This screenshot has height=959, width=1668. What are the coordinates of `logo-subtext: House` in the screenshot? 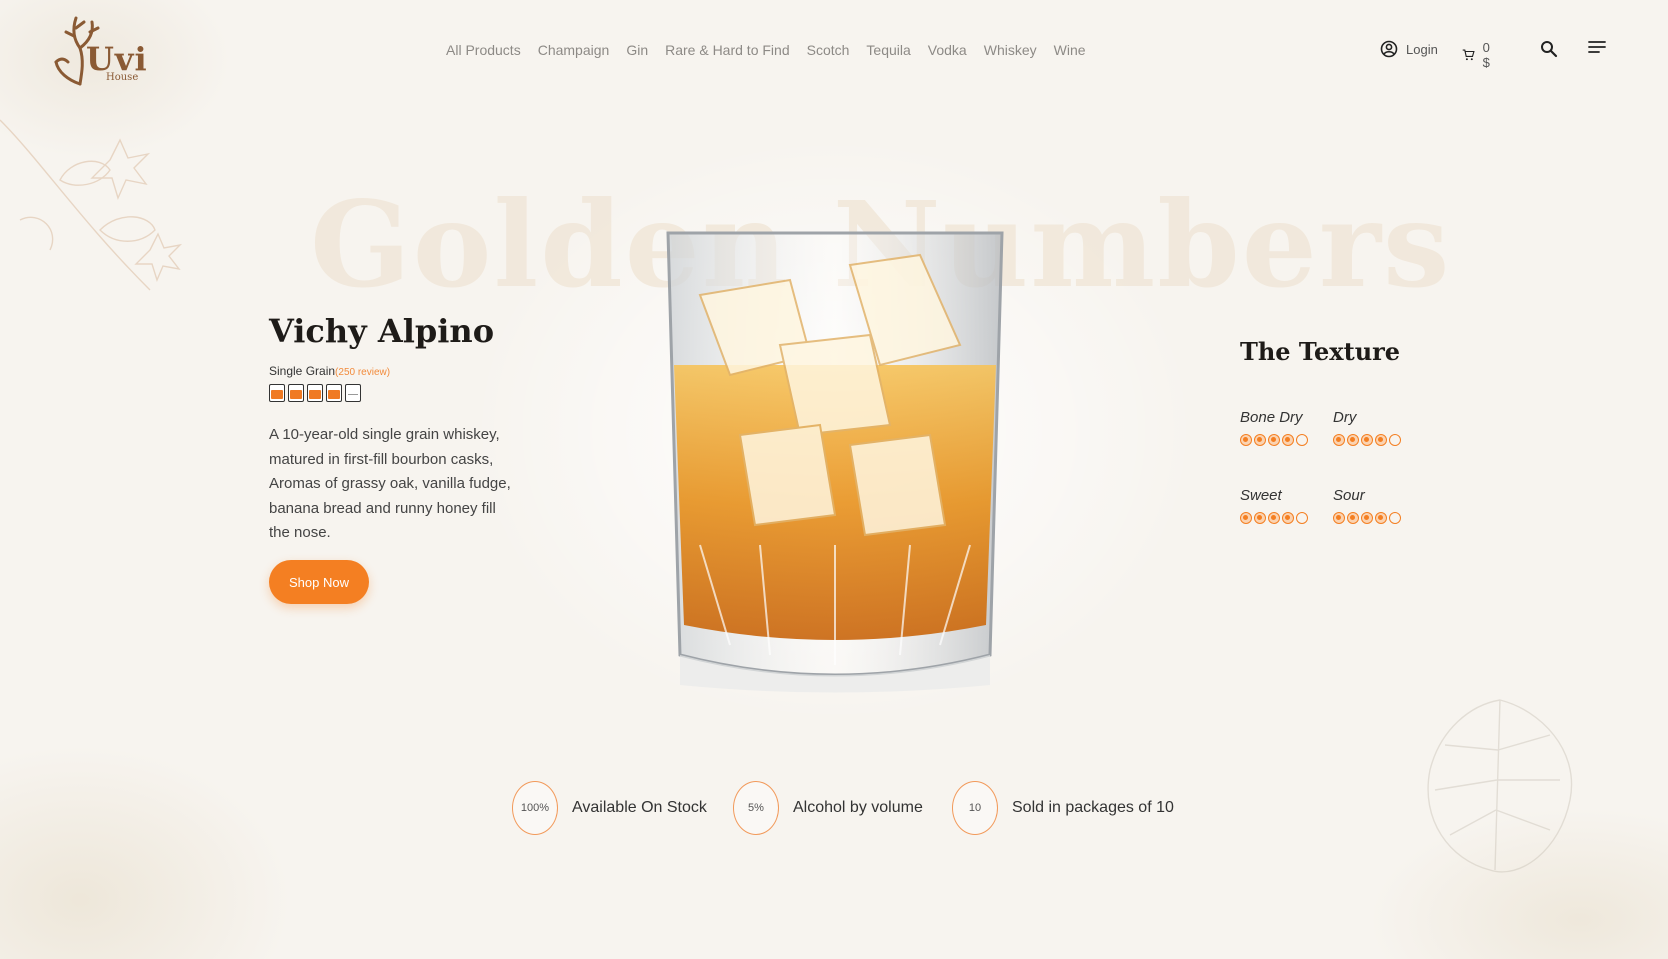 It's located at (122, 77).